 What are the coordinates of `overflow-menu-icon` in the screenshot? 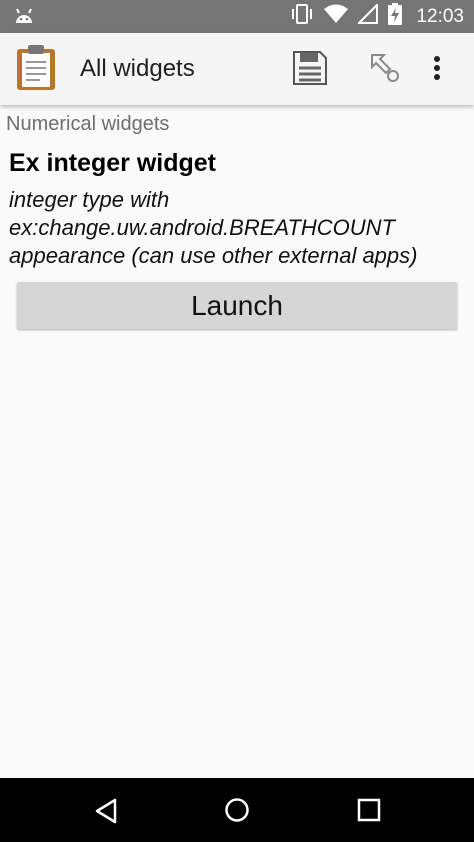 It's located at (437, 70).